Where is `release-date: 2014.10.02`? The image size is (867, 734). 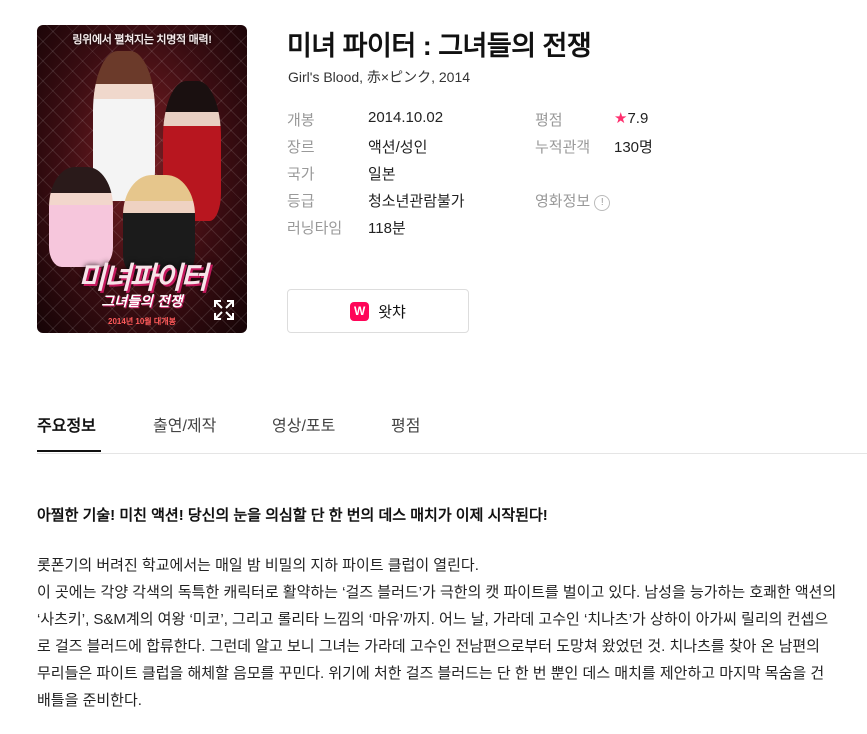 release-date: 2014.10.02 is located at coordinates (406, 117).